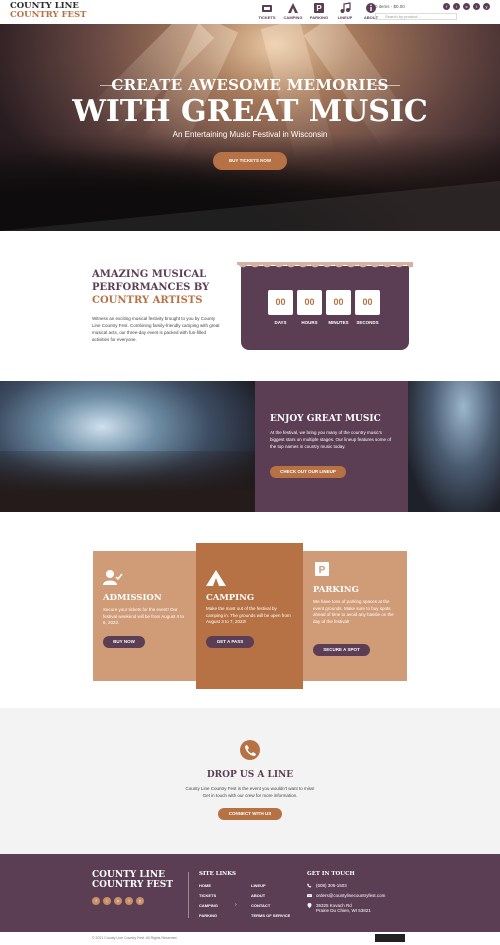 Image resolution: width=500 pixels, height=945 pixels. Describe the element at coordinates (367, 302) in the screenshot. I see `countdown-seconds: 00` at that location.